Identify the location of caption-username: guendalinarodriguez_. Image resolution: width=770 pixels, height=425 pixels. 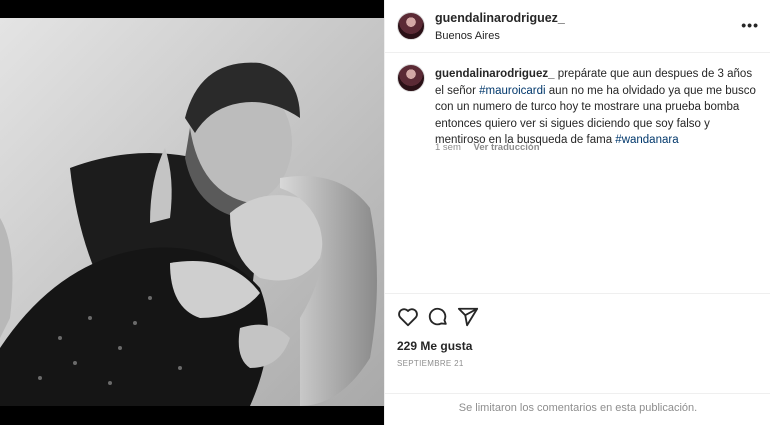
(495, 74).